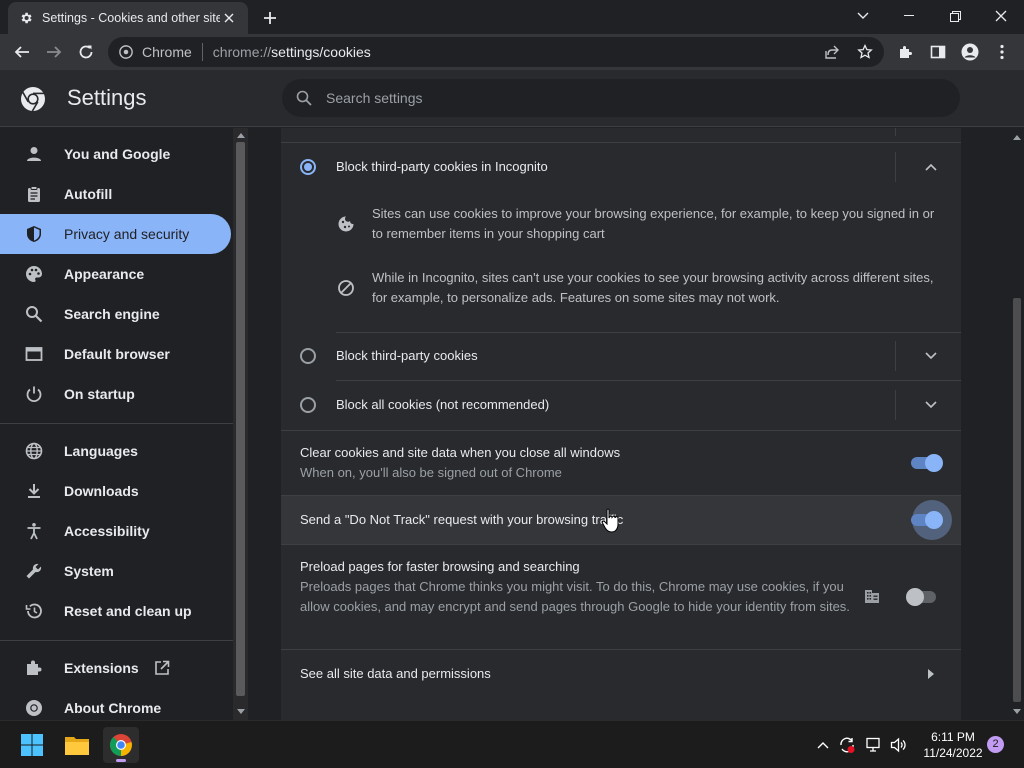 The height and width of the screenshot is (768, 1024). I want to click on external-link-icon, so click(162, 668).